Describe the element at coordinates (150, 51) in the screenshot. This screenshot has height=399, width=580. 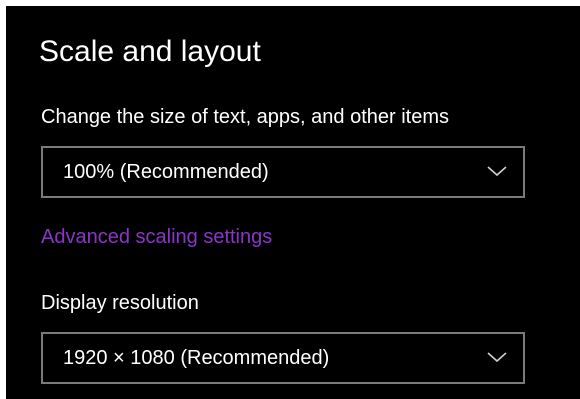
I see `section-title: Scale and layout` at that location.